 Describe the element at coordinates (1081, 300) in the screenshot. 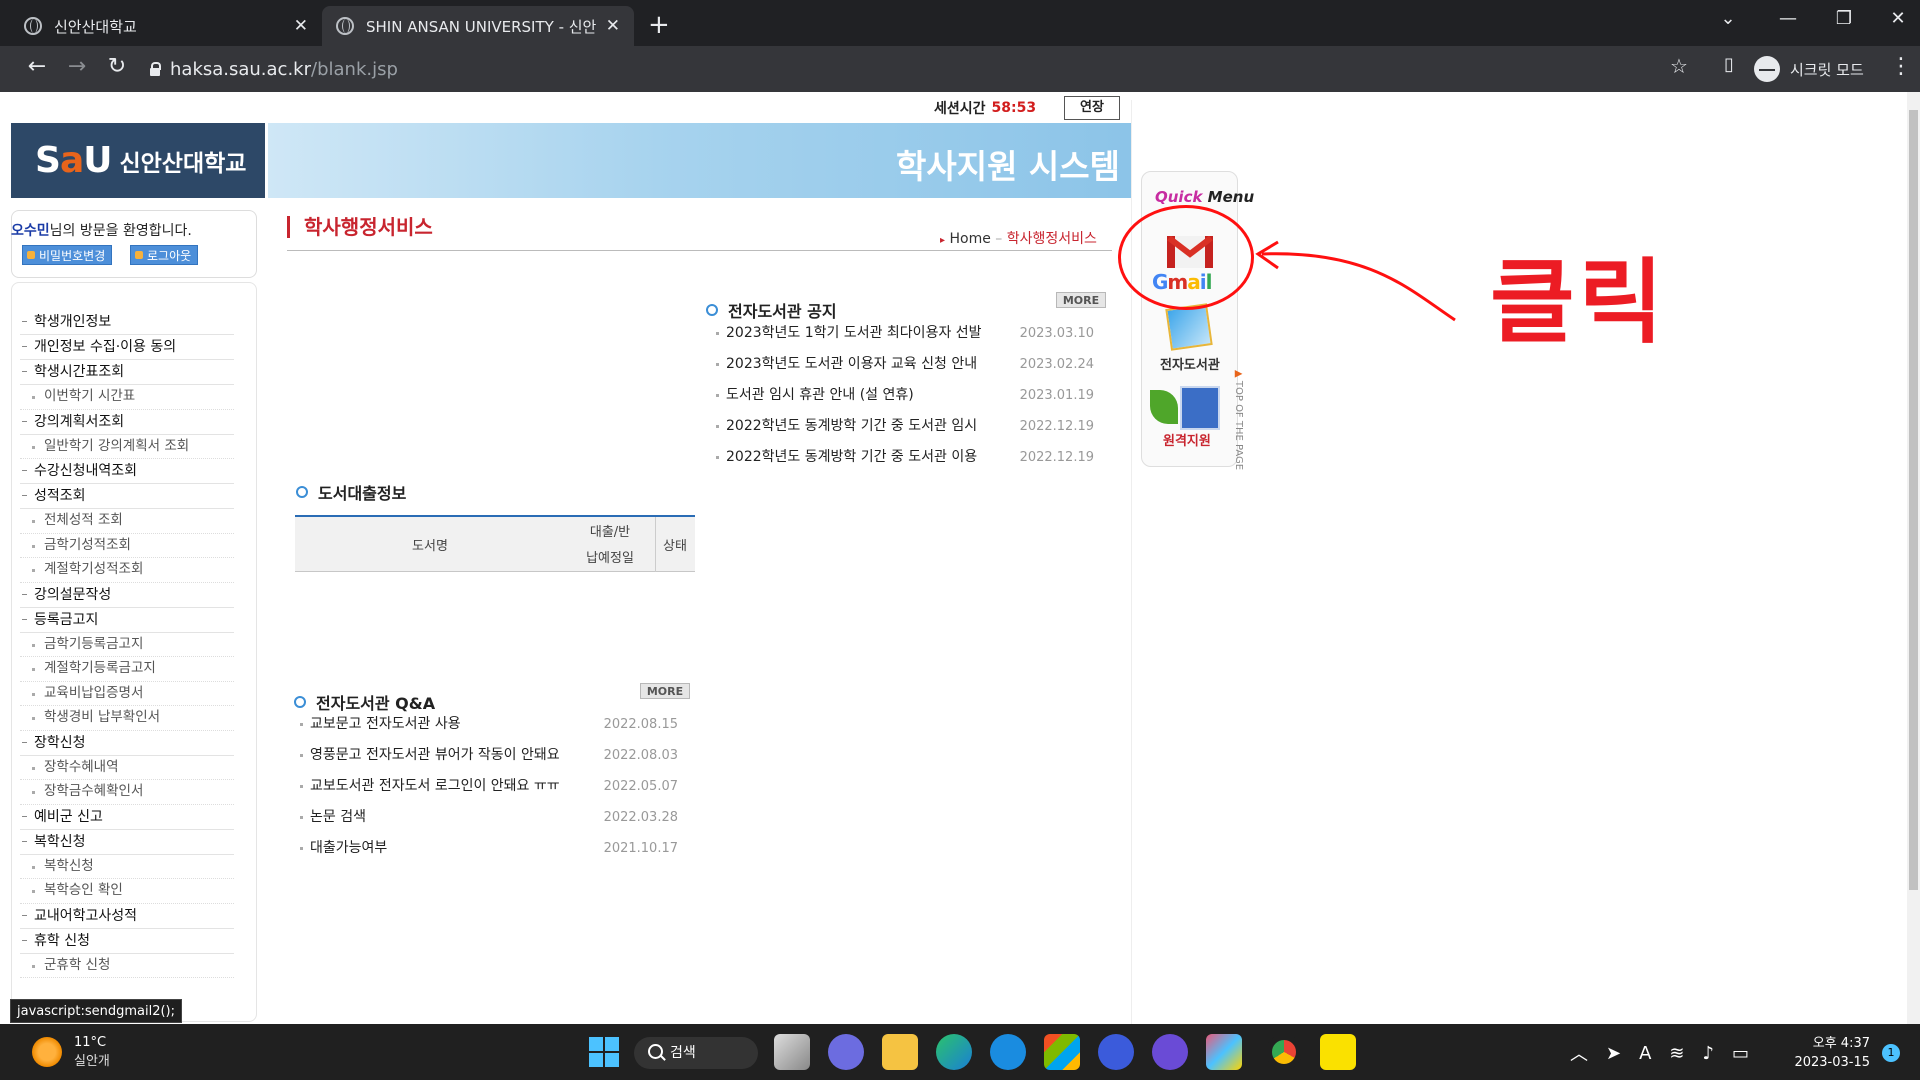

I see `library-notice-more-button: MORE` at that location.